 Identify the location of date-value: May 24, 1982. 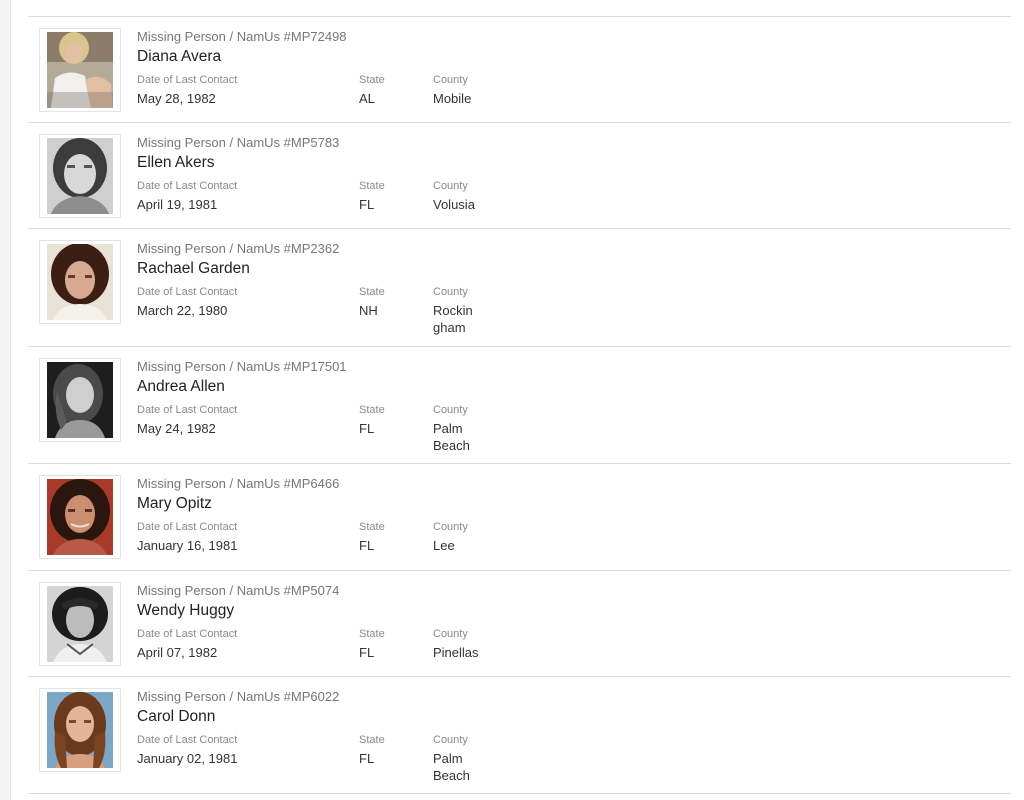
(176, 428).